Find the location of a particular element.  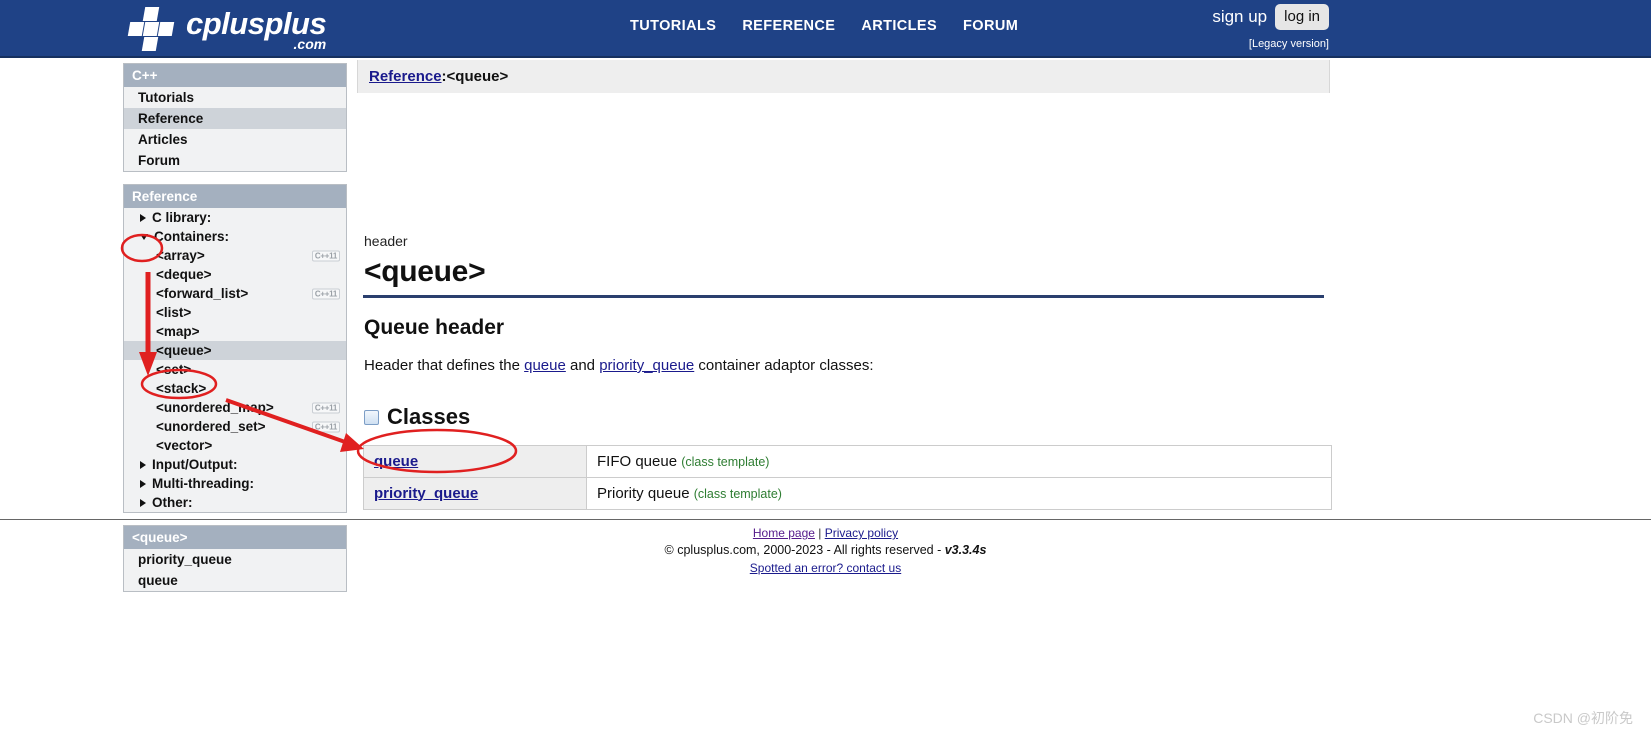

logo-text: cplusplus .com is located at coordinates (256, 28).